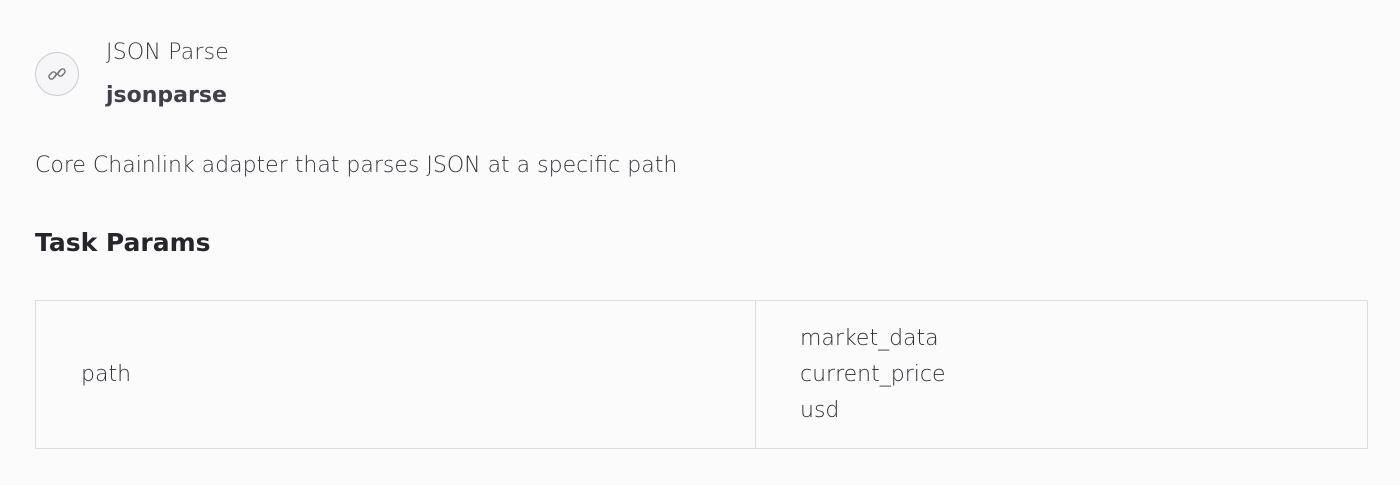 This screenshot has width=1400, height=485. Describe the element at coordinates (873, 374) in the screenshot. I see `param-value-line: current_price` at that location.